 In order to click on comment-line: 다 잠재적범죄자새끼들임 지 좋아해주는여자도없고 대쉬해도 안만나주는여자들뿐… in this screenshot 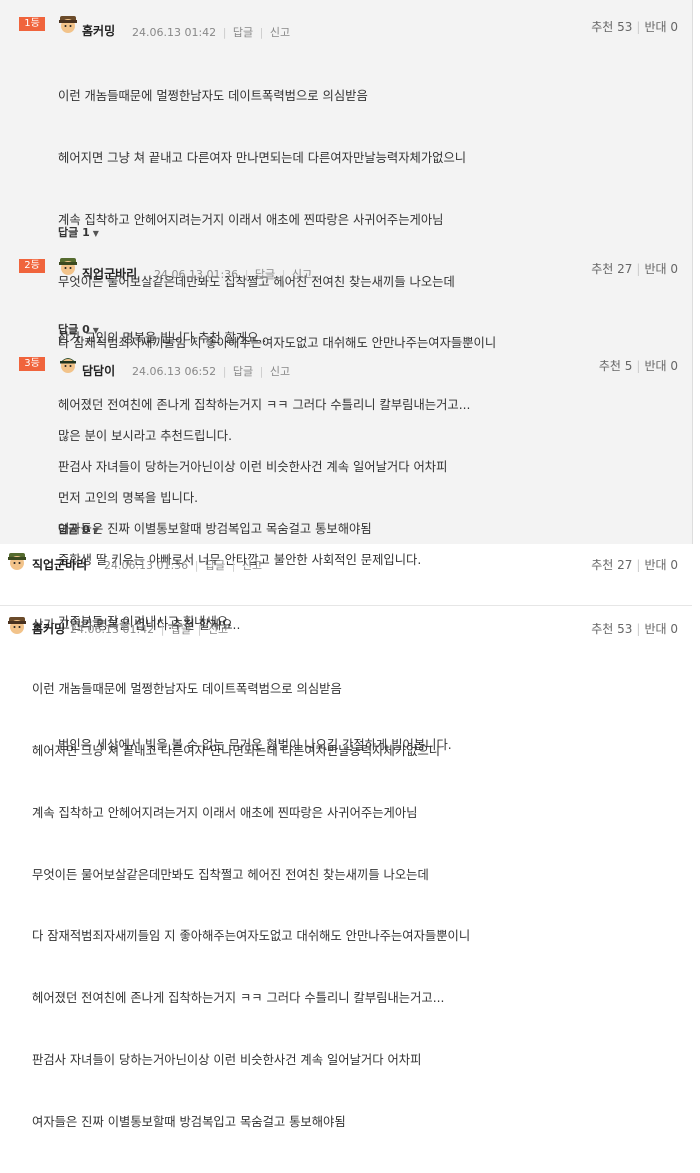, I will do `click(251, 936)`.